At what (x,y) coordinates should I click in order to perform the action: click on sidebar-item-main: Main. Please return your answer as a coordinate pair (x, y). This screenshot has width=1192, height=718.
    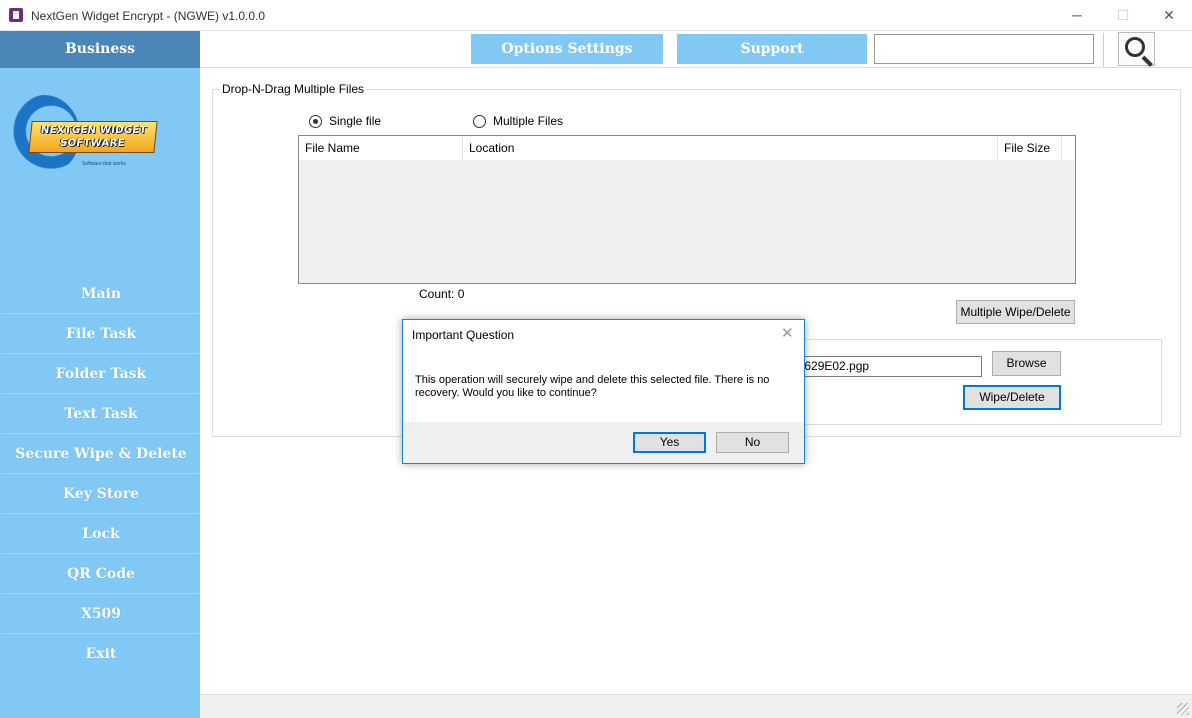
    Looking at the image, I should click on (101, 294).